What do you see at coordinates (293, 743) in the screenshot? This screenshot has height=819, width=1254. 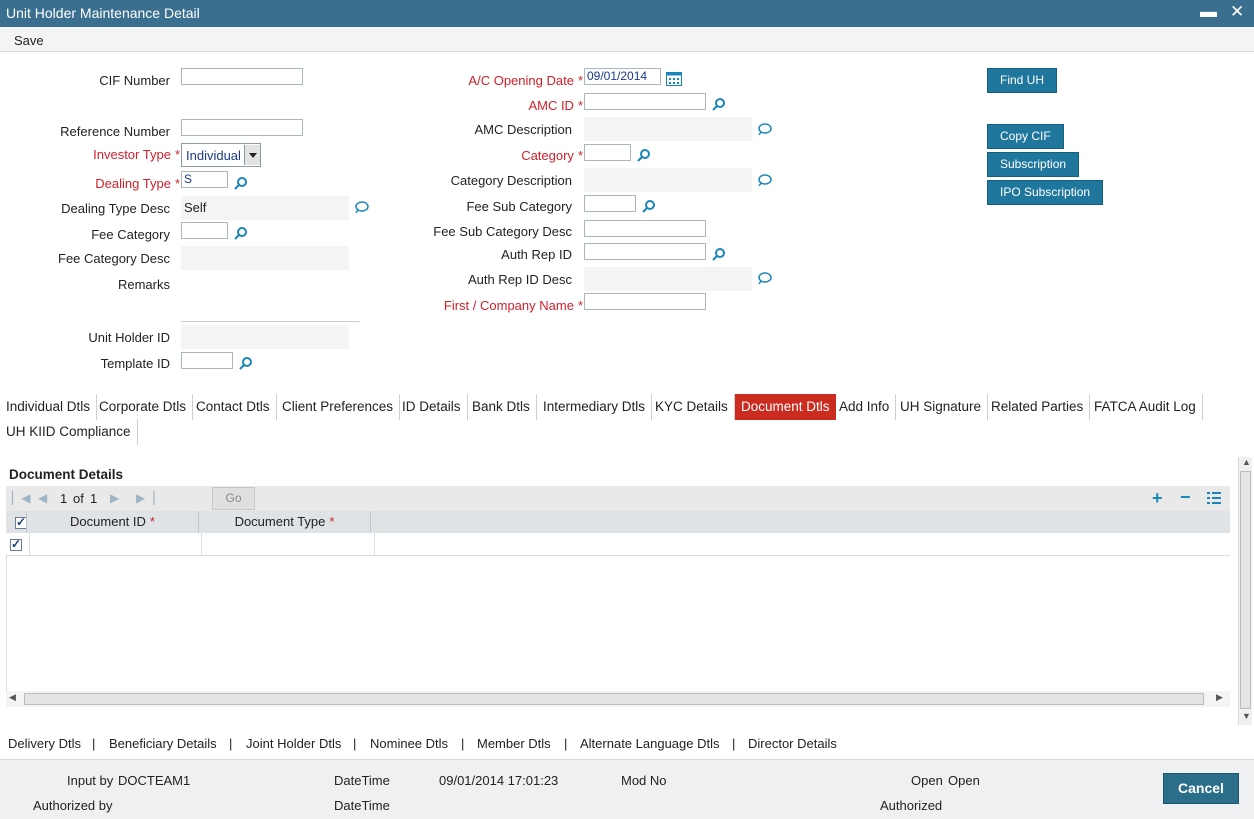 I see `joint-holder-dtls-link: Joint Holder Dtls` at bounding box center [293, 743].